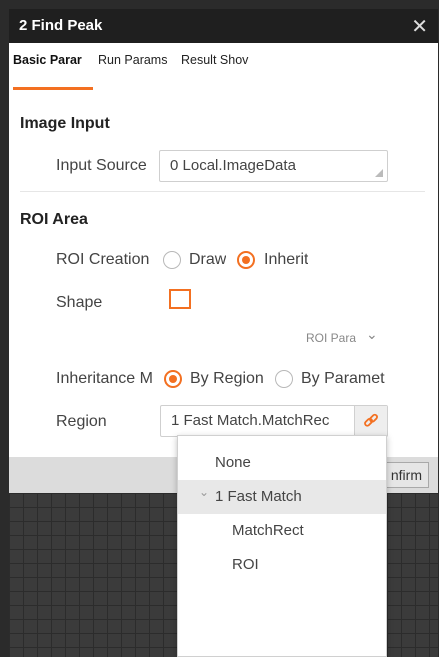  What do you see at coordinates (246, 260) in the screenshot?
I see `inherit-radio` at bounding box center [246, 260].